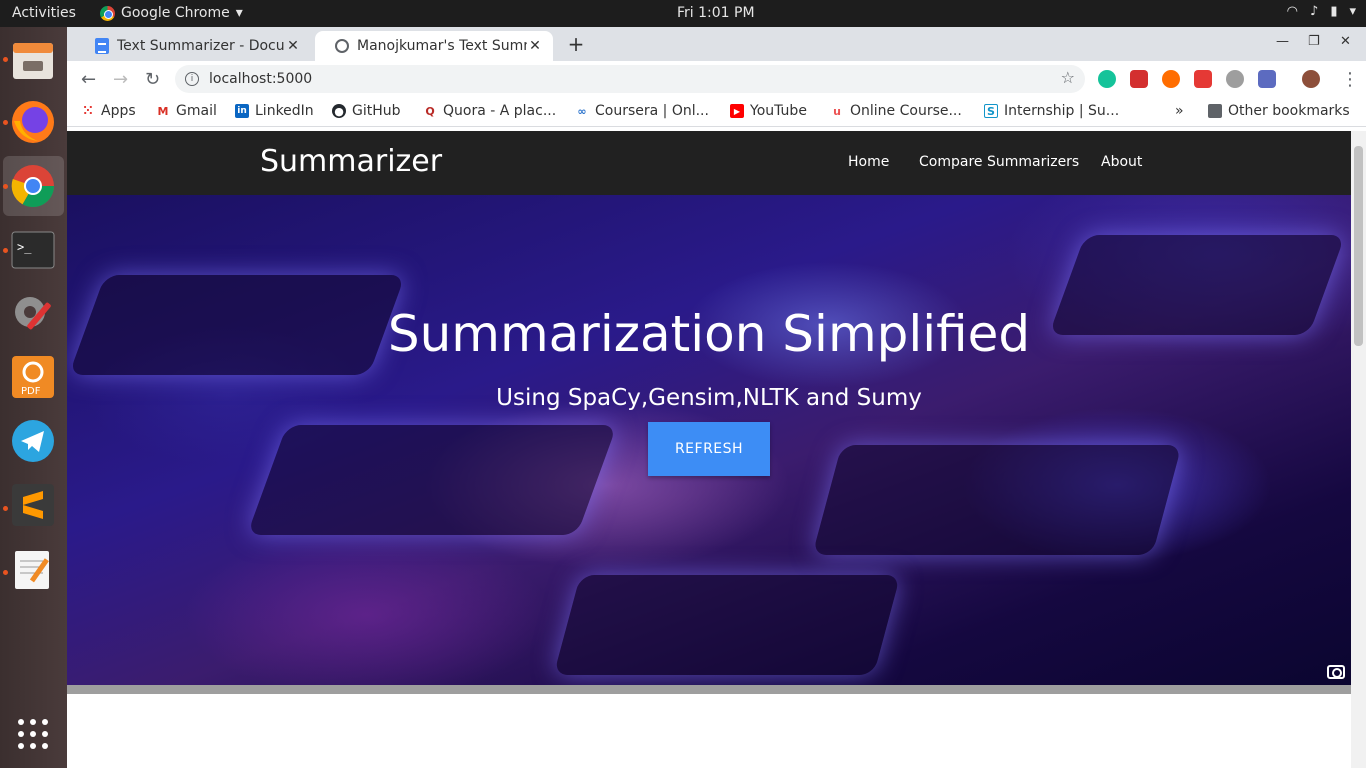 The image size is (1366, 768). I want to click on linkedin-icon: in, so click(242, 111).